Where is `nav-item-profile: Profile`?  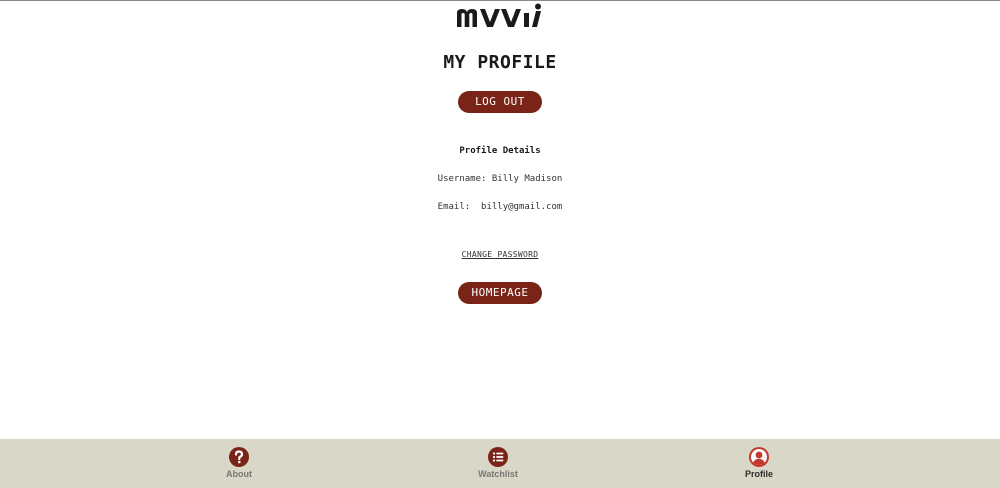 nav-item-profile: Profile is located at coordinates (759, 463).